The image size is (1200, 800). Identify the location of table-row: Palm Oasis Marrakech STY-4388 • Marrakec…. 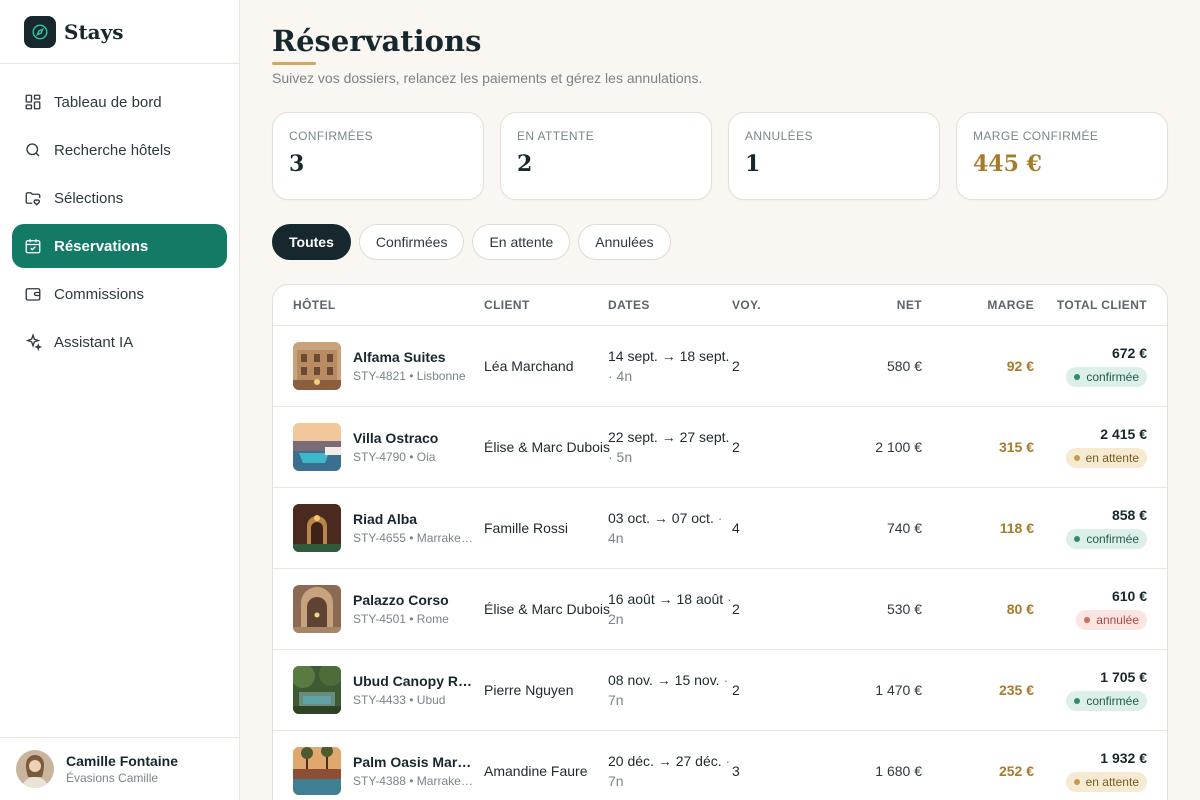
(720, 765).